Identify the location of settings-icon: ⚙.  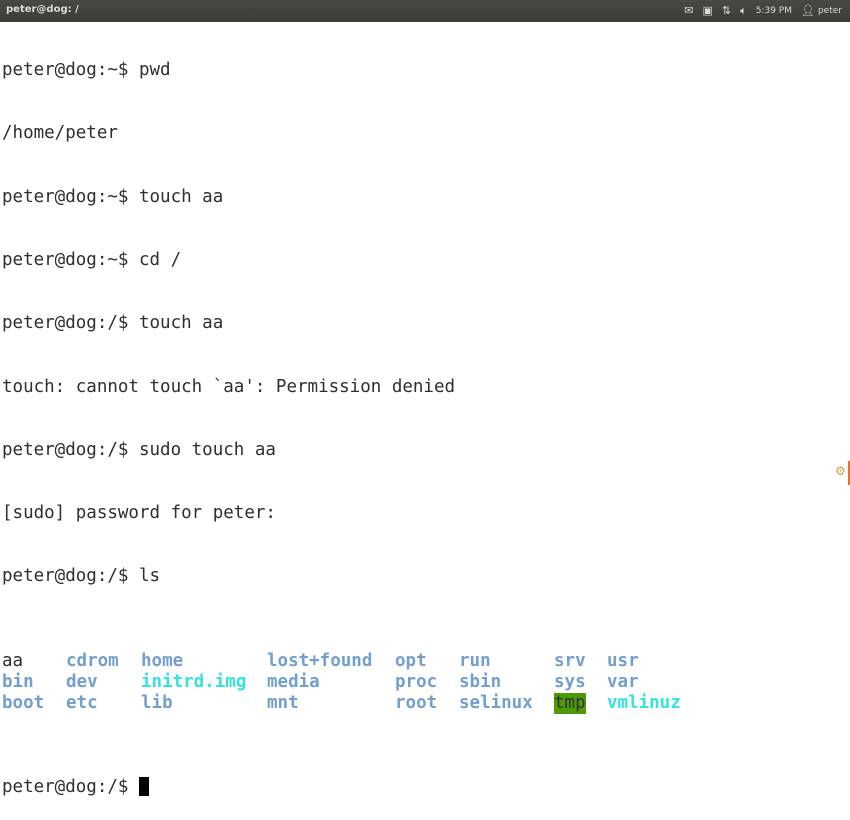
(841, 471).